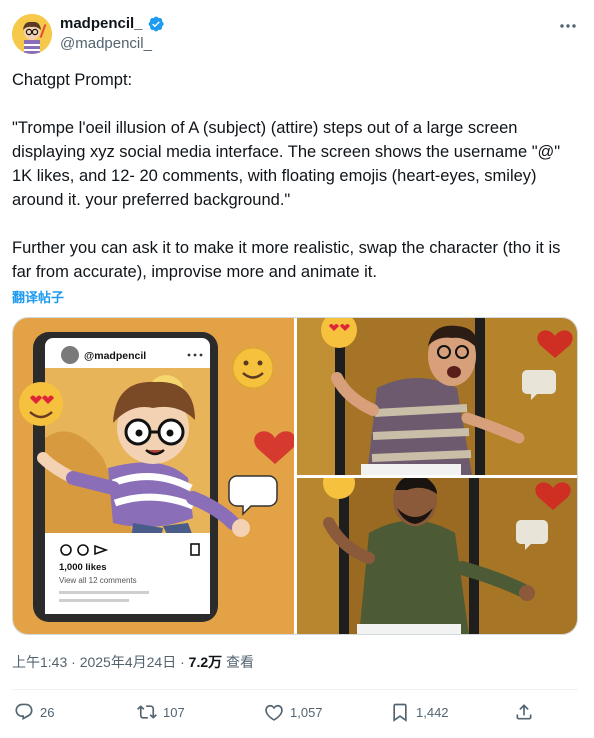  What do you see at coordinates (568, 26) in the screenshot?
I see `more-options-icon` at bounding box center [568, 26].